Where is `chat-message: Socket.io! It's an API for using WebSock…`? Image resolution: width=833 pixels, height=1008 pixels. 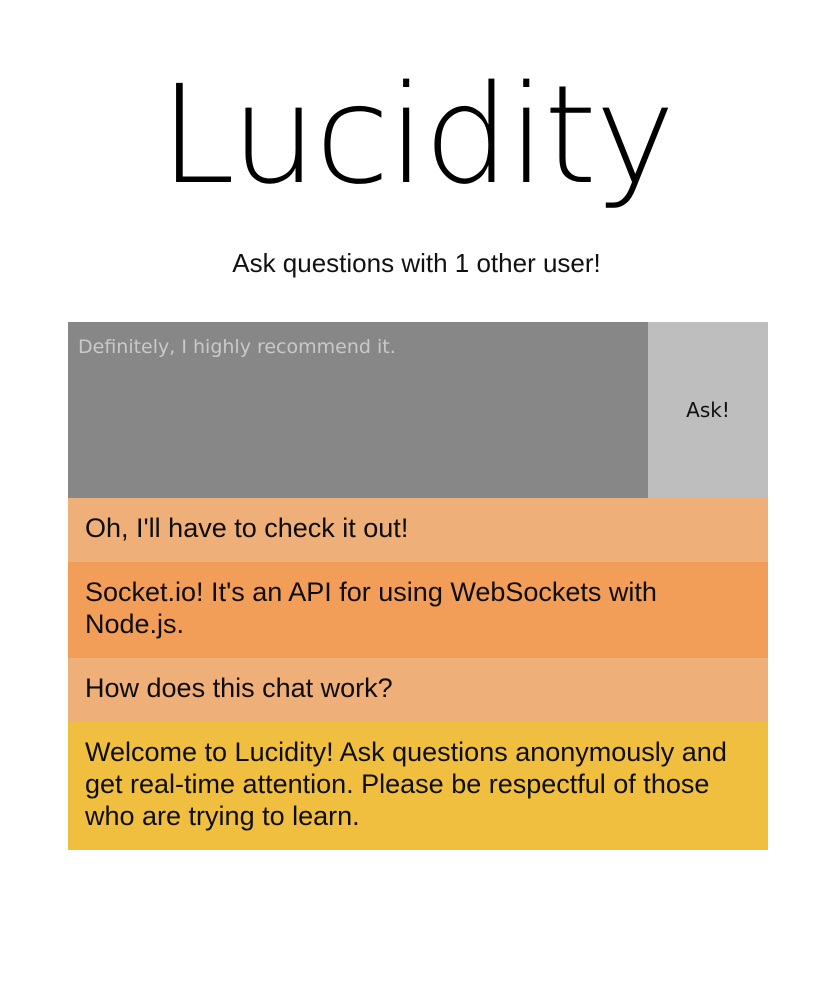 chat-message: Socket.io! It's an API for using WebSock… is located at coordinates (418, 610).